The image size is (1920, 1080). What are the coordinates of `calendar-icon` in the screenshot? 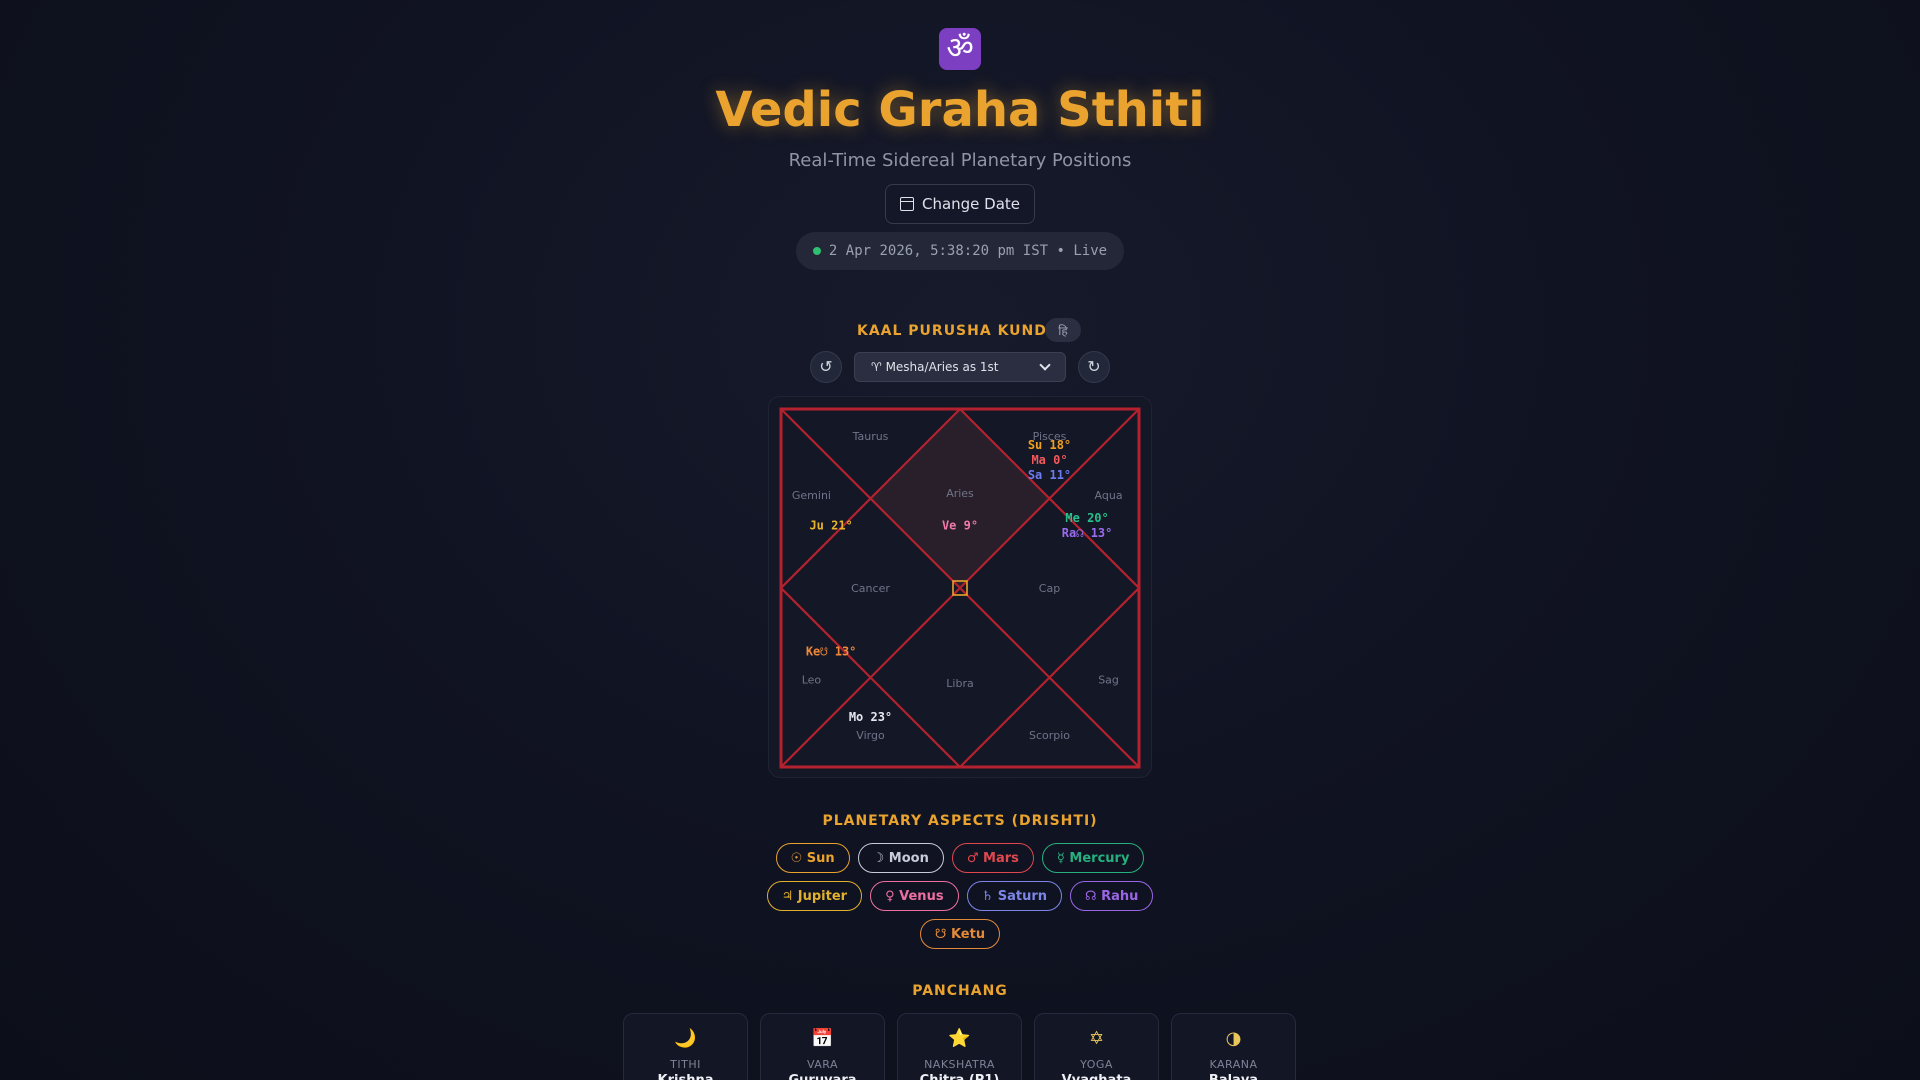 It's located at (906, 204).